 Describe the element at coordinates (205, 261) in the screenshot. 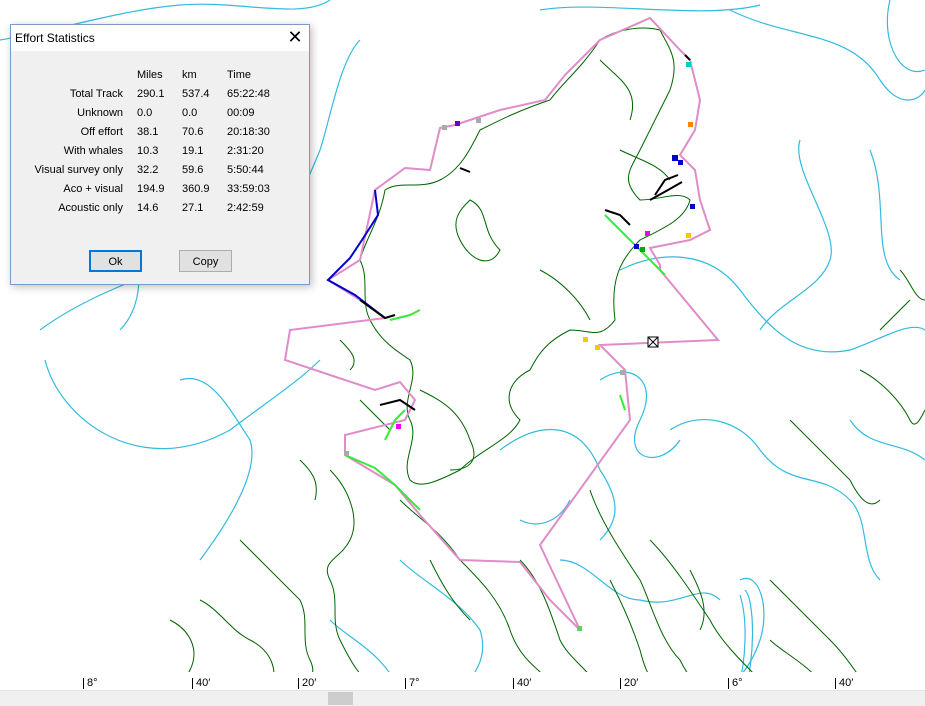

I see `copy-button: Copy` at that location.